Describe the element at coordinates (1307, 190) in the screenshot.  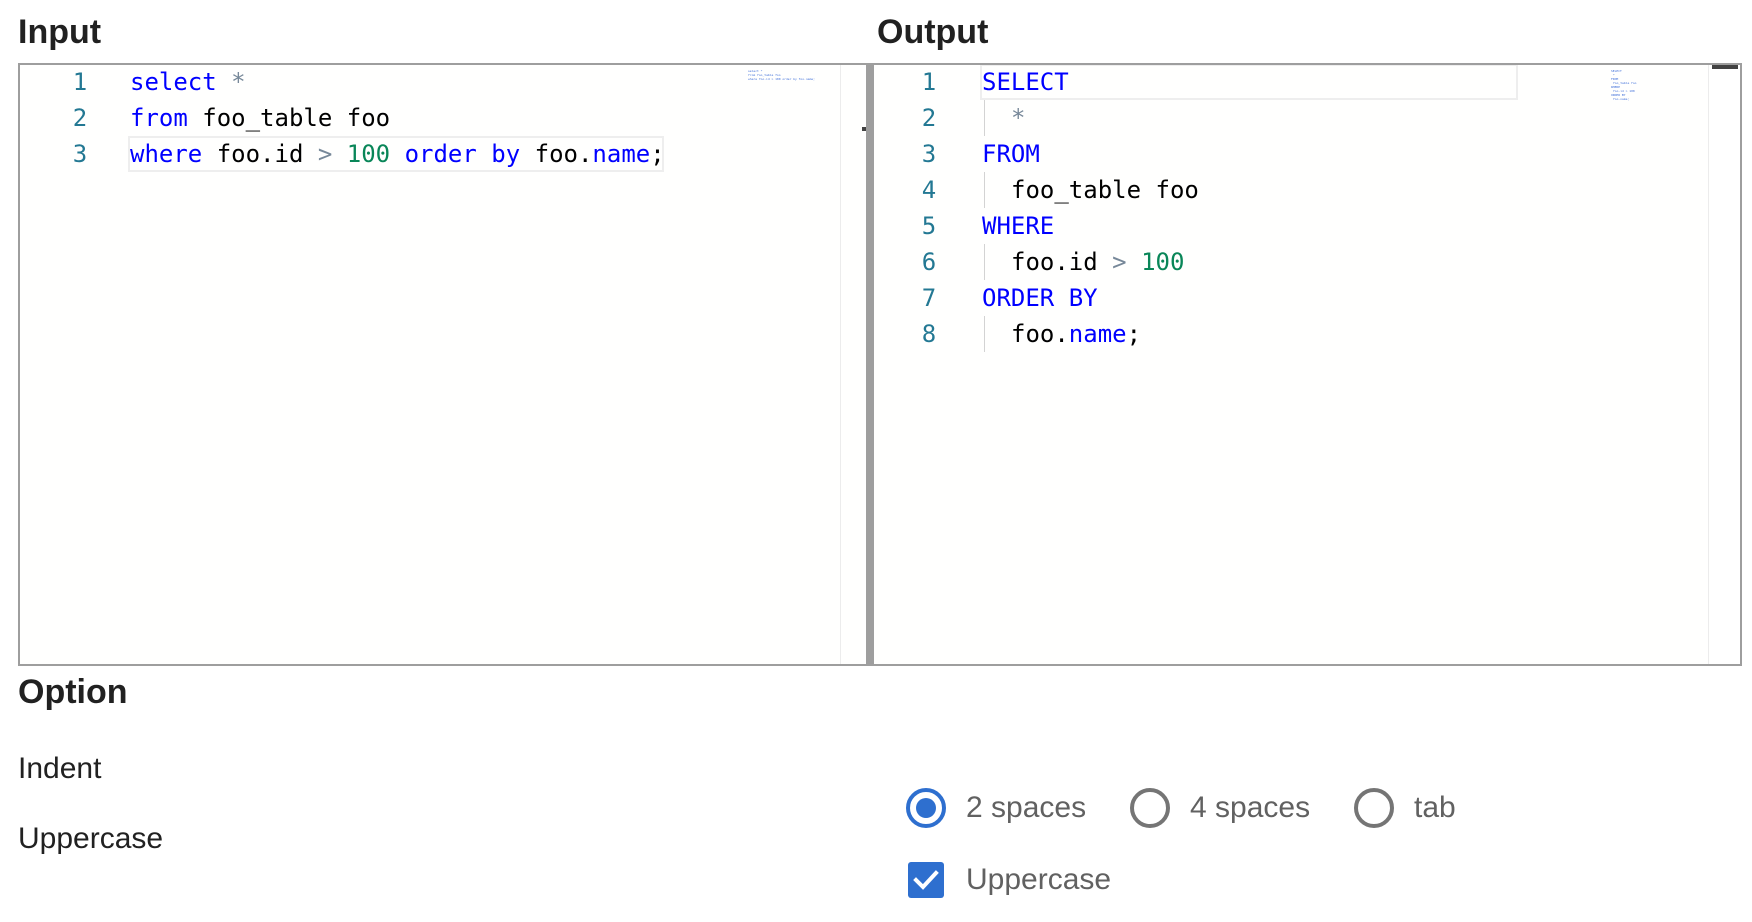
I see `code-line: 4 foo_table foo` at that location.